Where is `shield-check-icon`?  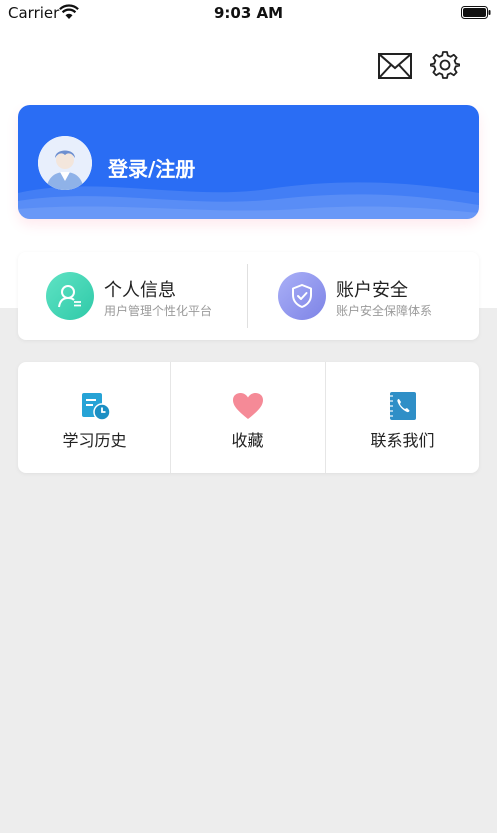
shield-check-icon is located at coordinates (302, 296).